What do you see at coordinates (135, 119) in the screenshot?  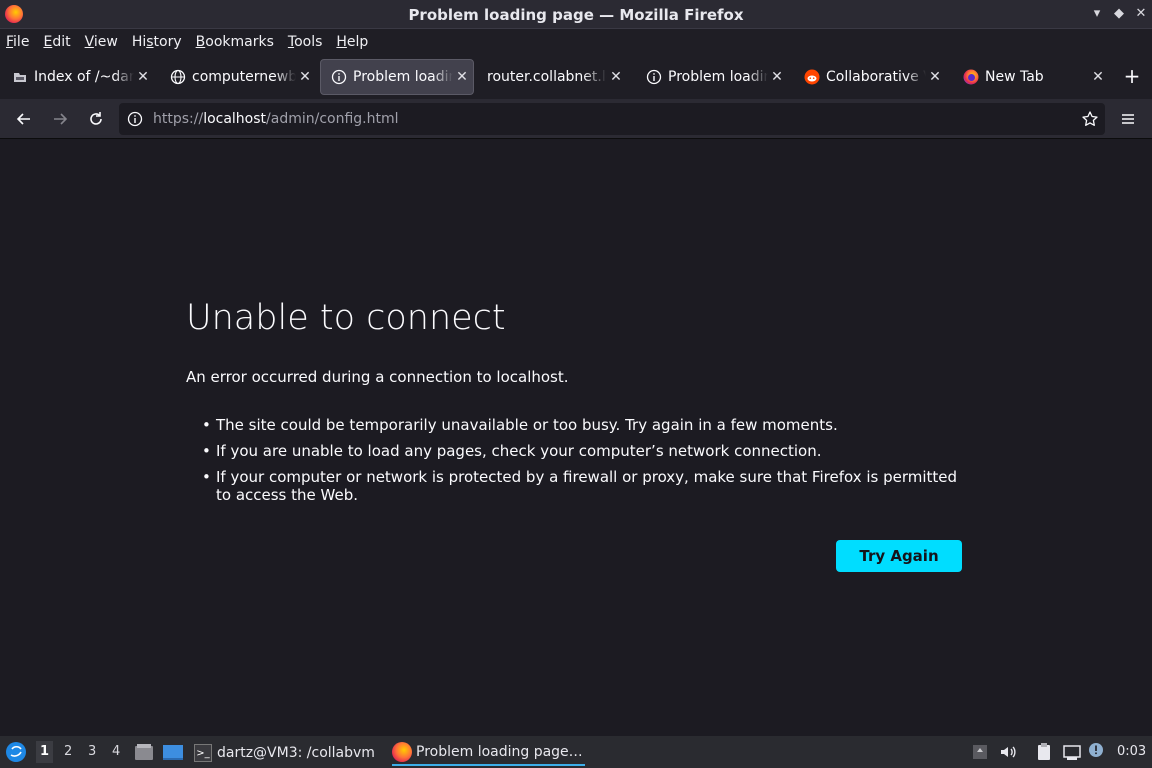 I see `site-info-icon` at bounding box center [135, 119].